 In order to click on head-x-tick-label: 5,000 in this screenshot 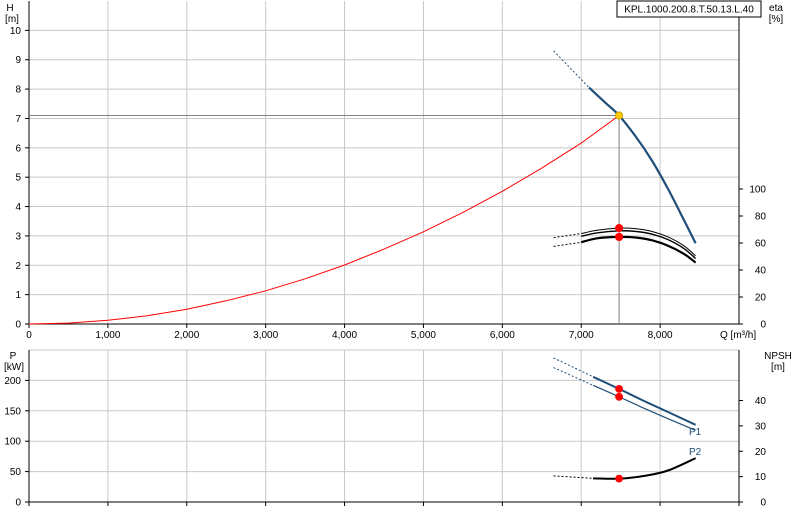, I will do `click(423, 335)`.